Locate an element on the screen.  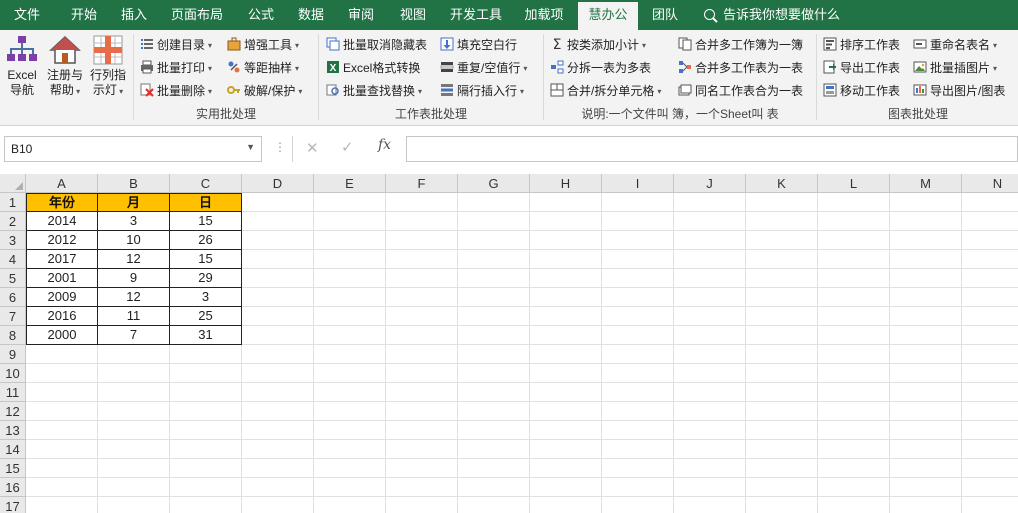
cell-a4: 2017 is located at coordinates (62, 259).